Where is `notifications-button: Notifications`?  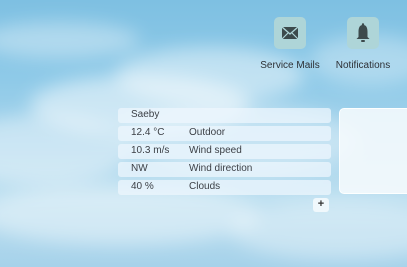
notifications-button: Notifications is located at coordinates (363, 48).